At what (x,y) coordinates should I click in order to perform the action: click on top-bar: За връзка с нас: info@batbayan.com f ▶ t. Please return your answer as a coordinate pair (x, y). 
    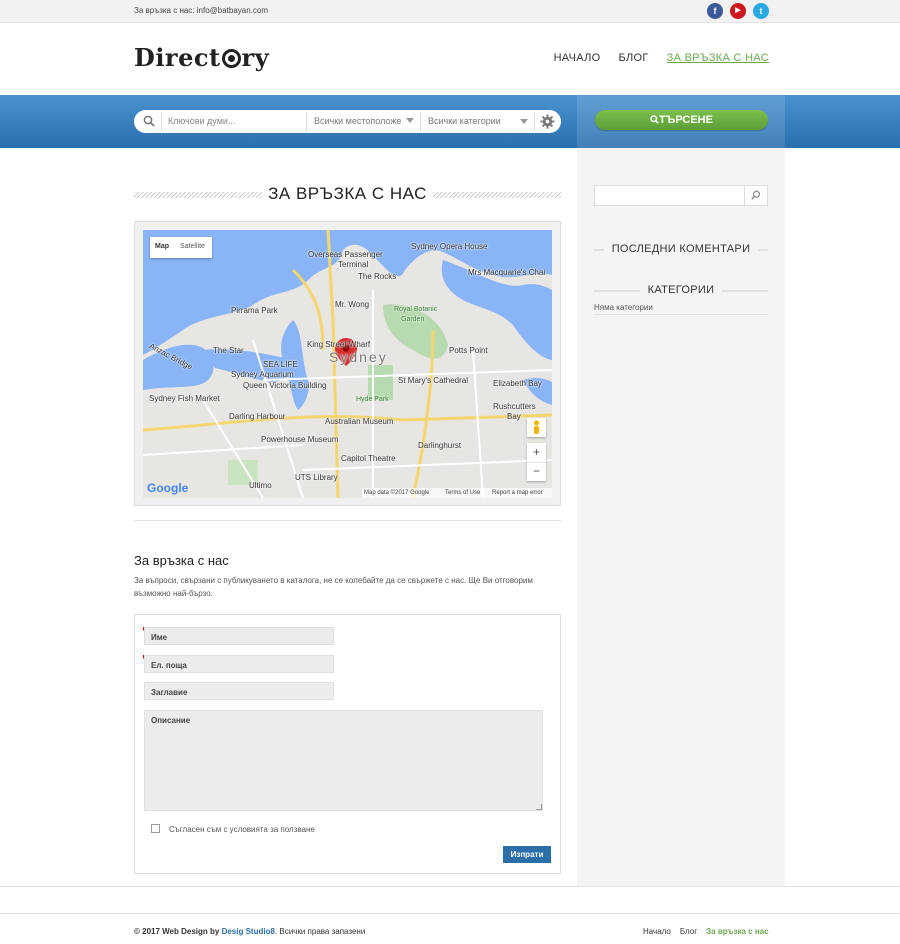
    Looking at the image, I should click on (450, 11).